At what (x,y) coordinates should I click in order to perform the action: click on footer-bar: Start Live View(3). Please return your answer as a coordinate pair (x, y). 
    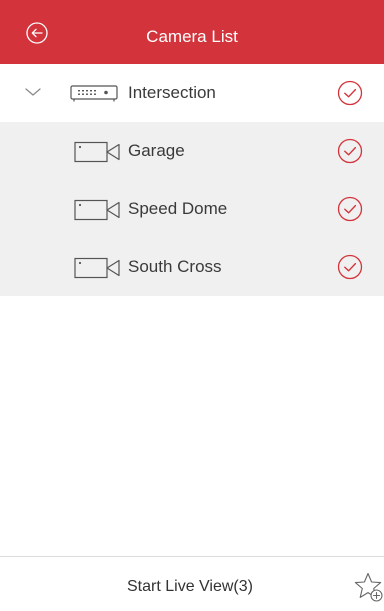
    Looking at the image, I should click on (192, 583).